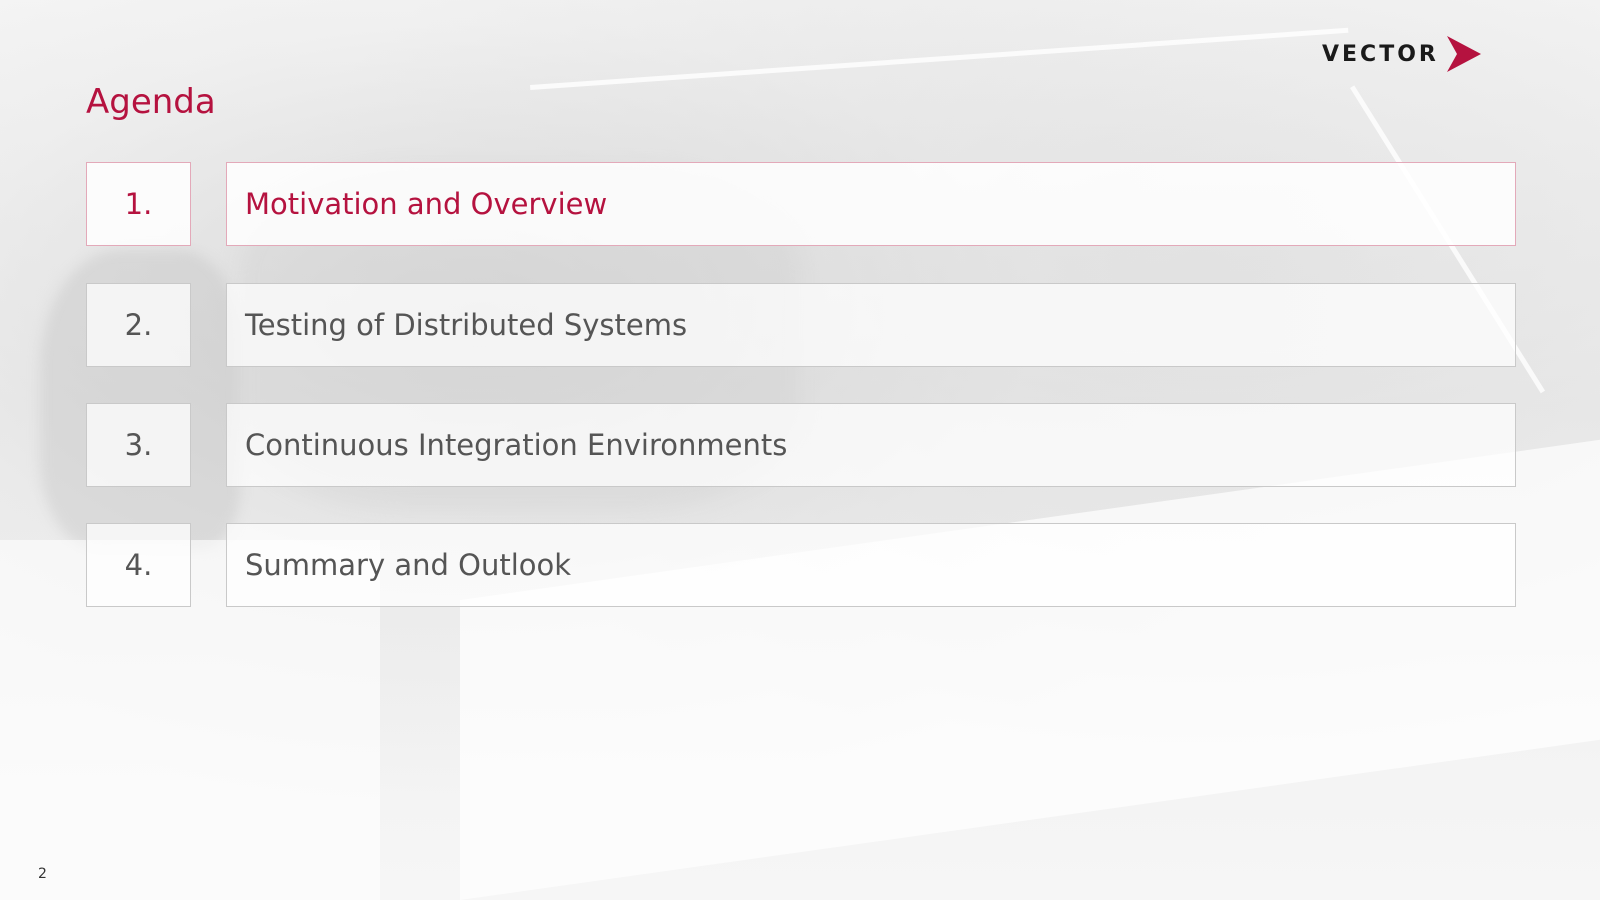  I want to click on chevron-right-icon, so click(1463, 54).